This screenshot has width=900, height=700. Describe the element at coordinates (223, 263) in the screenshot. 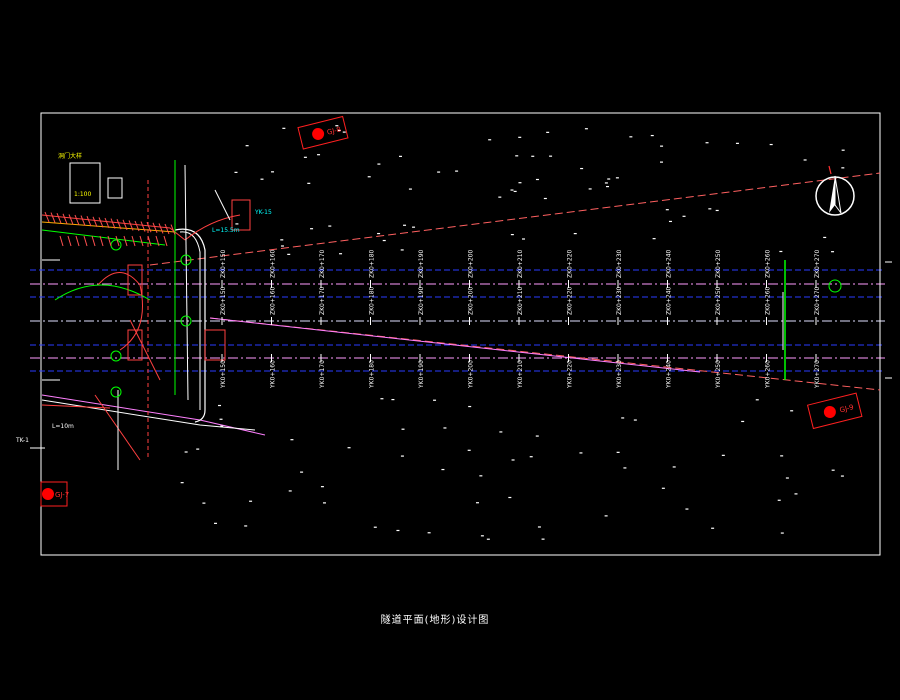

I see `station-label-top: ZK0+150` at that location.